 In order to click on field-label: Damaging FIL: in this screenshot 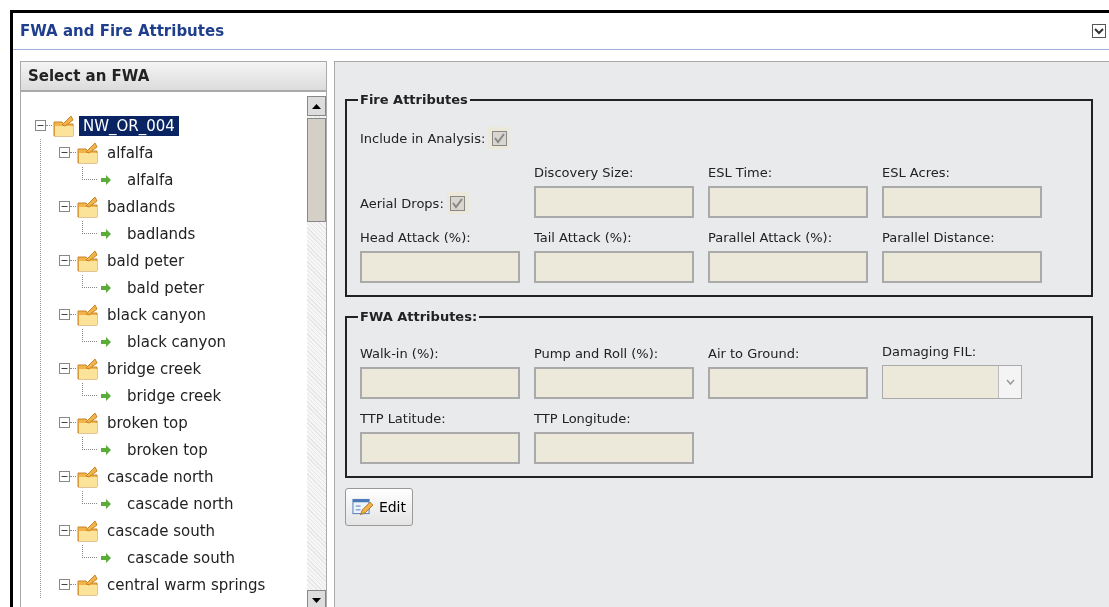, I will do `click(930, 351)`.